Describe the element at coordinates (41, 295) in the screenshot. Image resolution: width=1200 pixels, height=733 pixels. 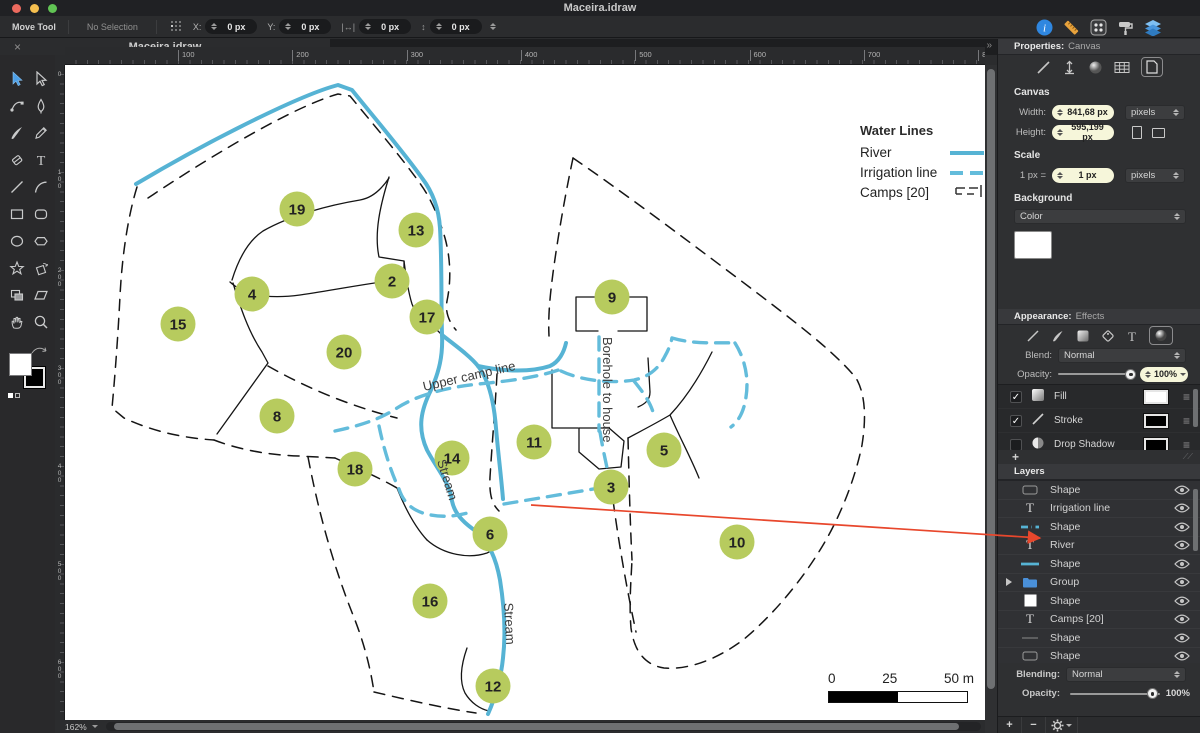
I see `shear-tool` at that location.